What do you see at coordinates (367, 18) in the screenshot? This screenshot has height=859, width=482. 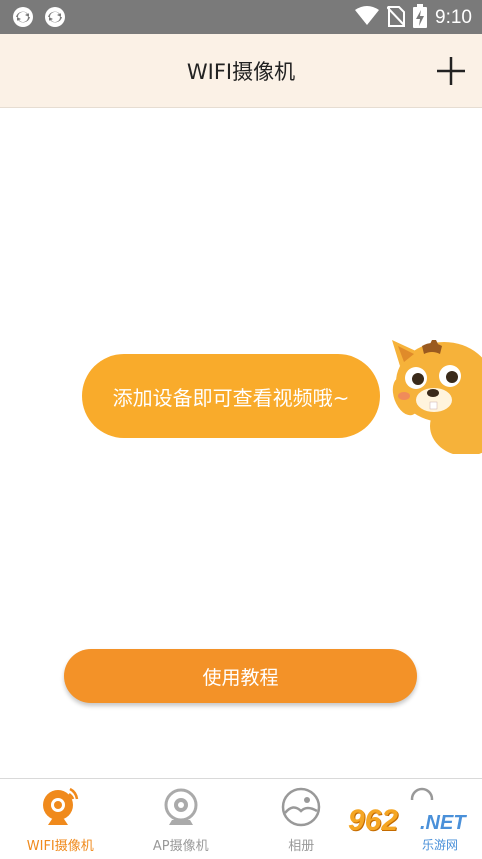 I see `wifi-icon` at bounding box center [367, 18].